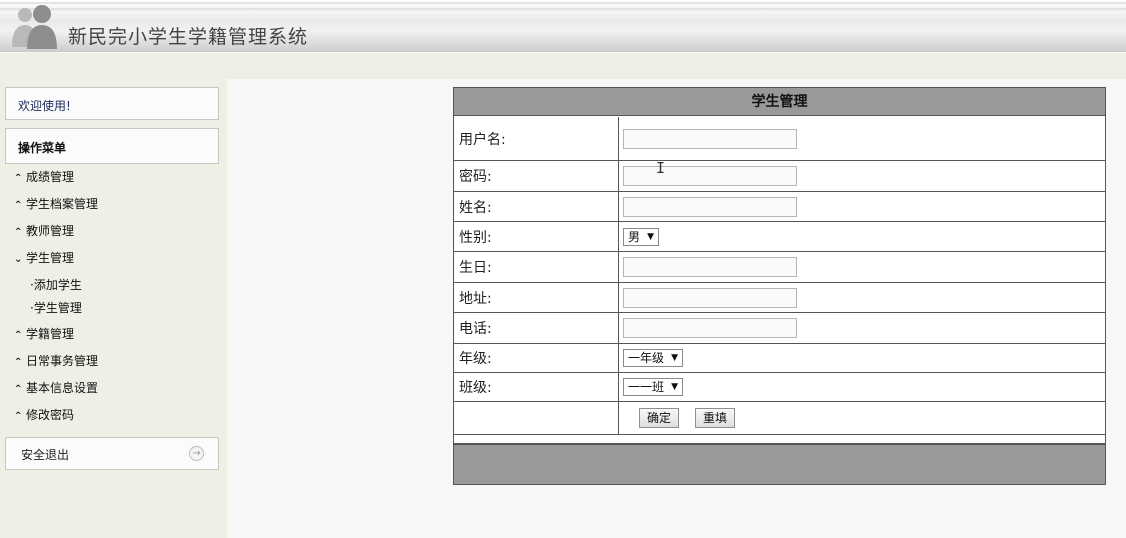 The height and width of the screenshot is (538, 1126). Describe the element at coordinates (112, 103) in the screenshot. I see `welcome-box: 欢迎使用!` at that location.